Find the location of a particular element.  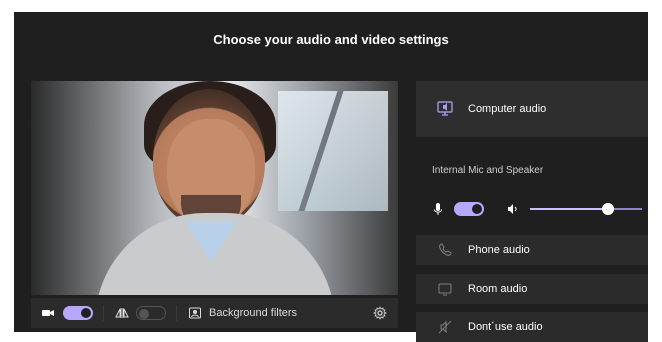

computer-audio-option: Computer audio is located at coordinates (532, 109).